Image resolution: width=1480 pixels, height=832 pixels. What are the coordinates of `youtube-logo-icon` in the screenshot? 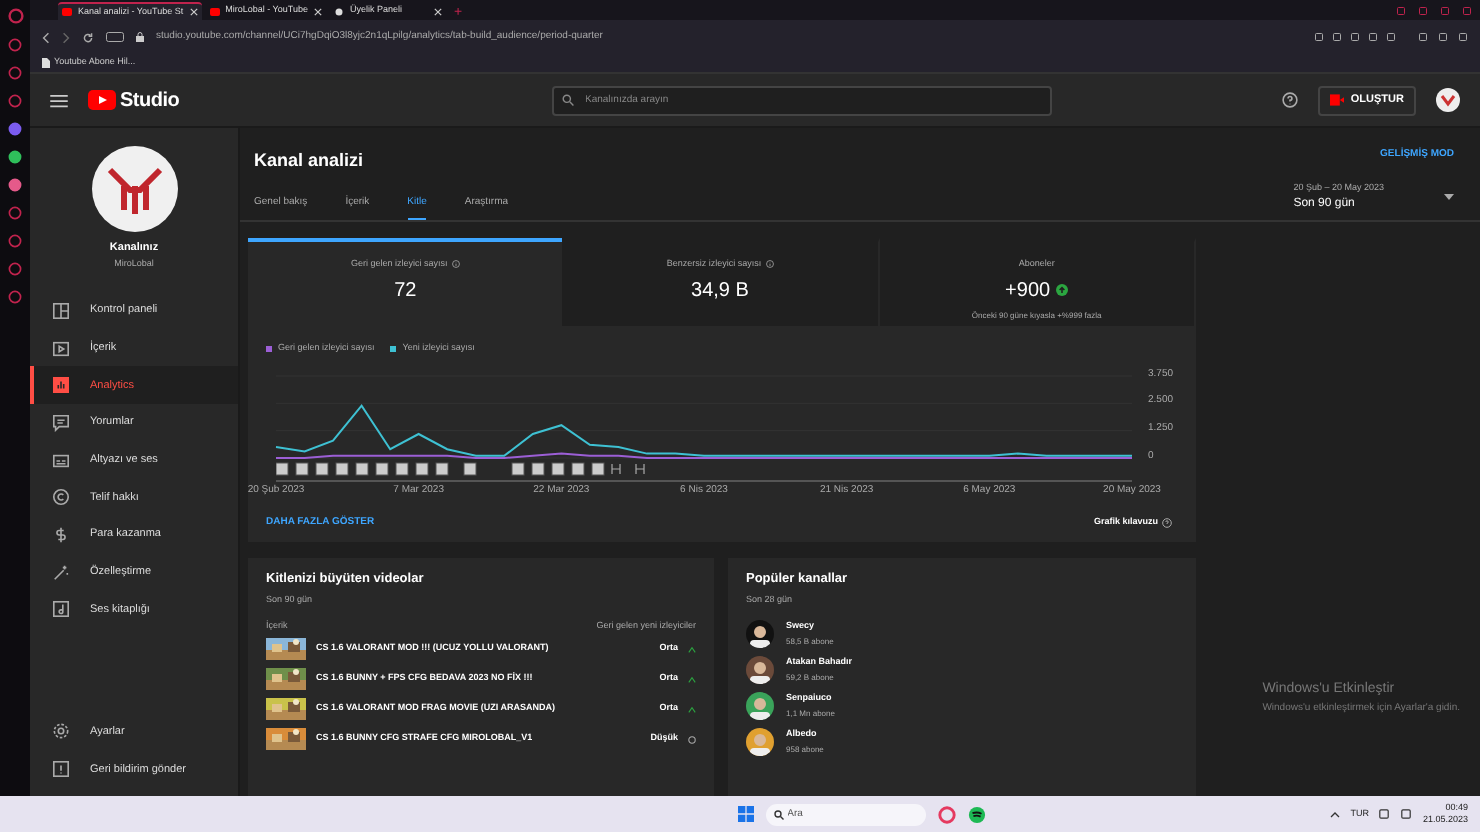 It's located at (102, 100).